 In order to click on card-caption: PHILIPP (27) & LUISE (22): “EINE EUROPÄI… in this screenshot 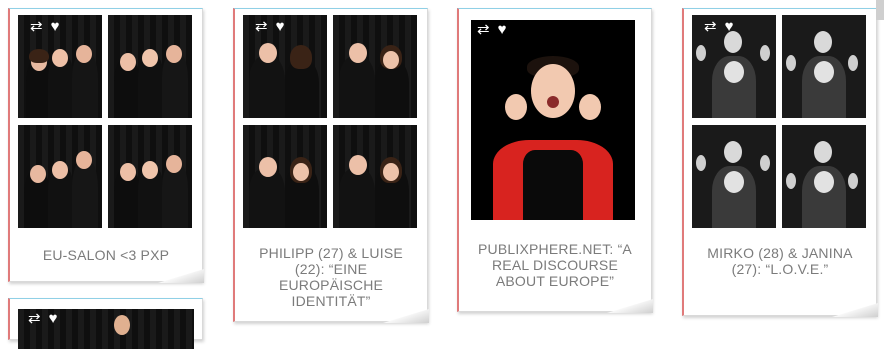, I will do `click(331, 277)`.